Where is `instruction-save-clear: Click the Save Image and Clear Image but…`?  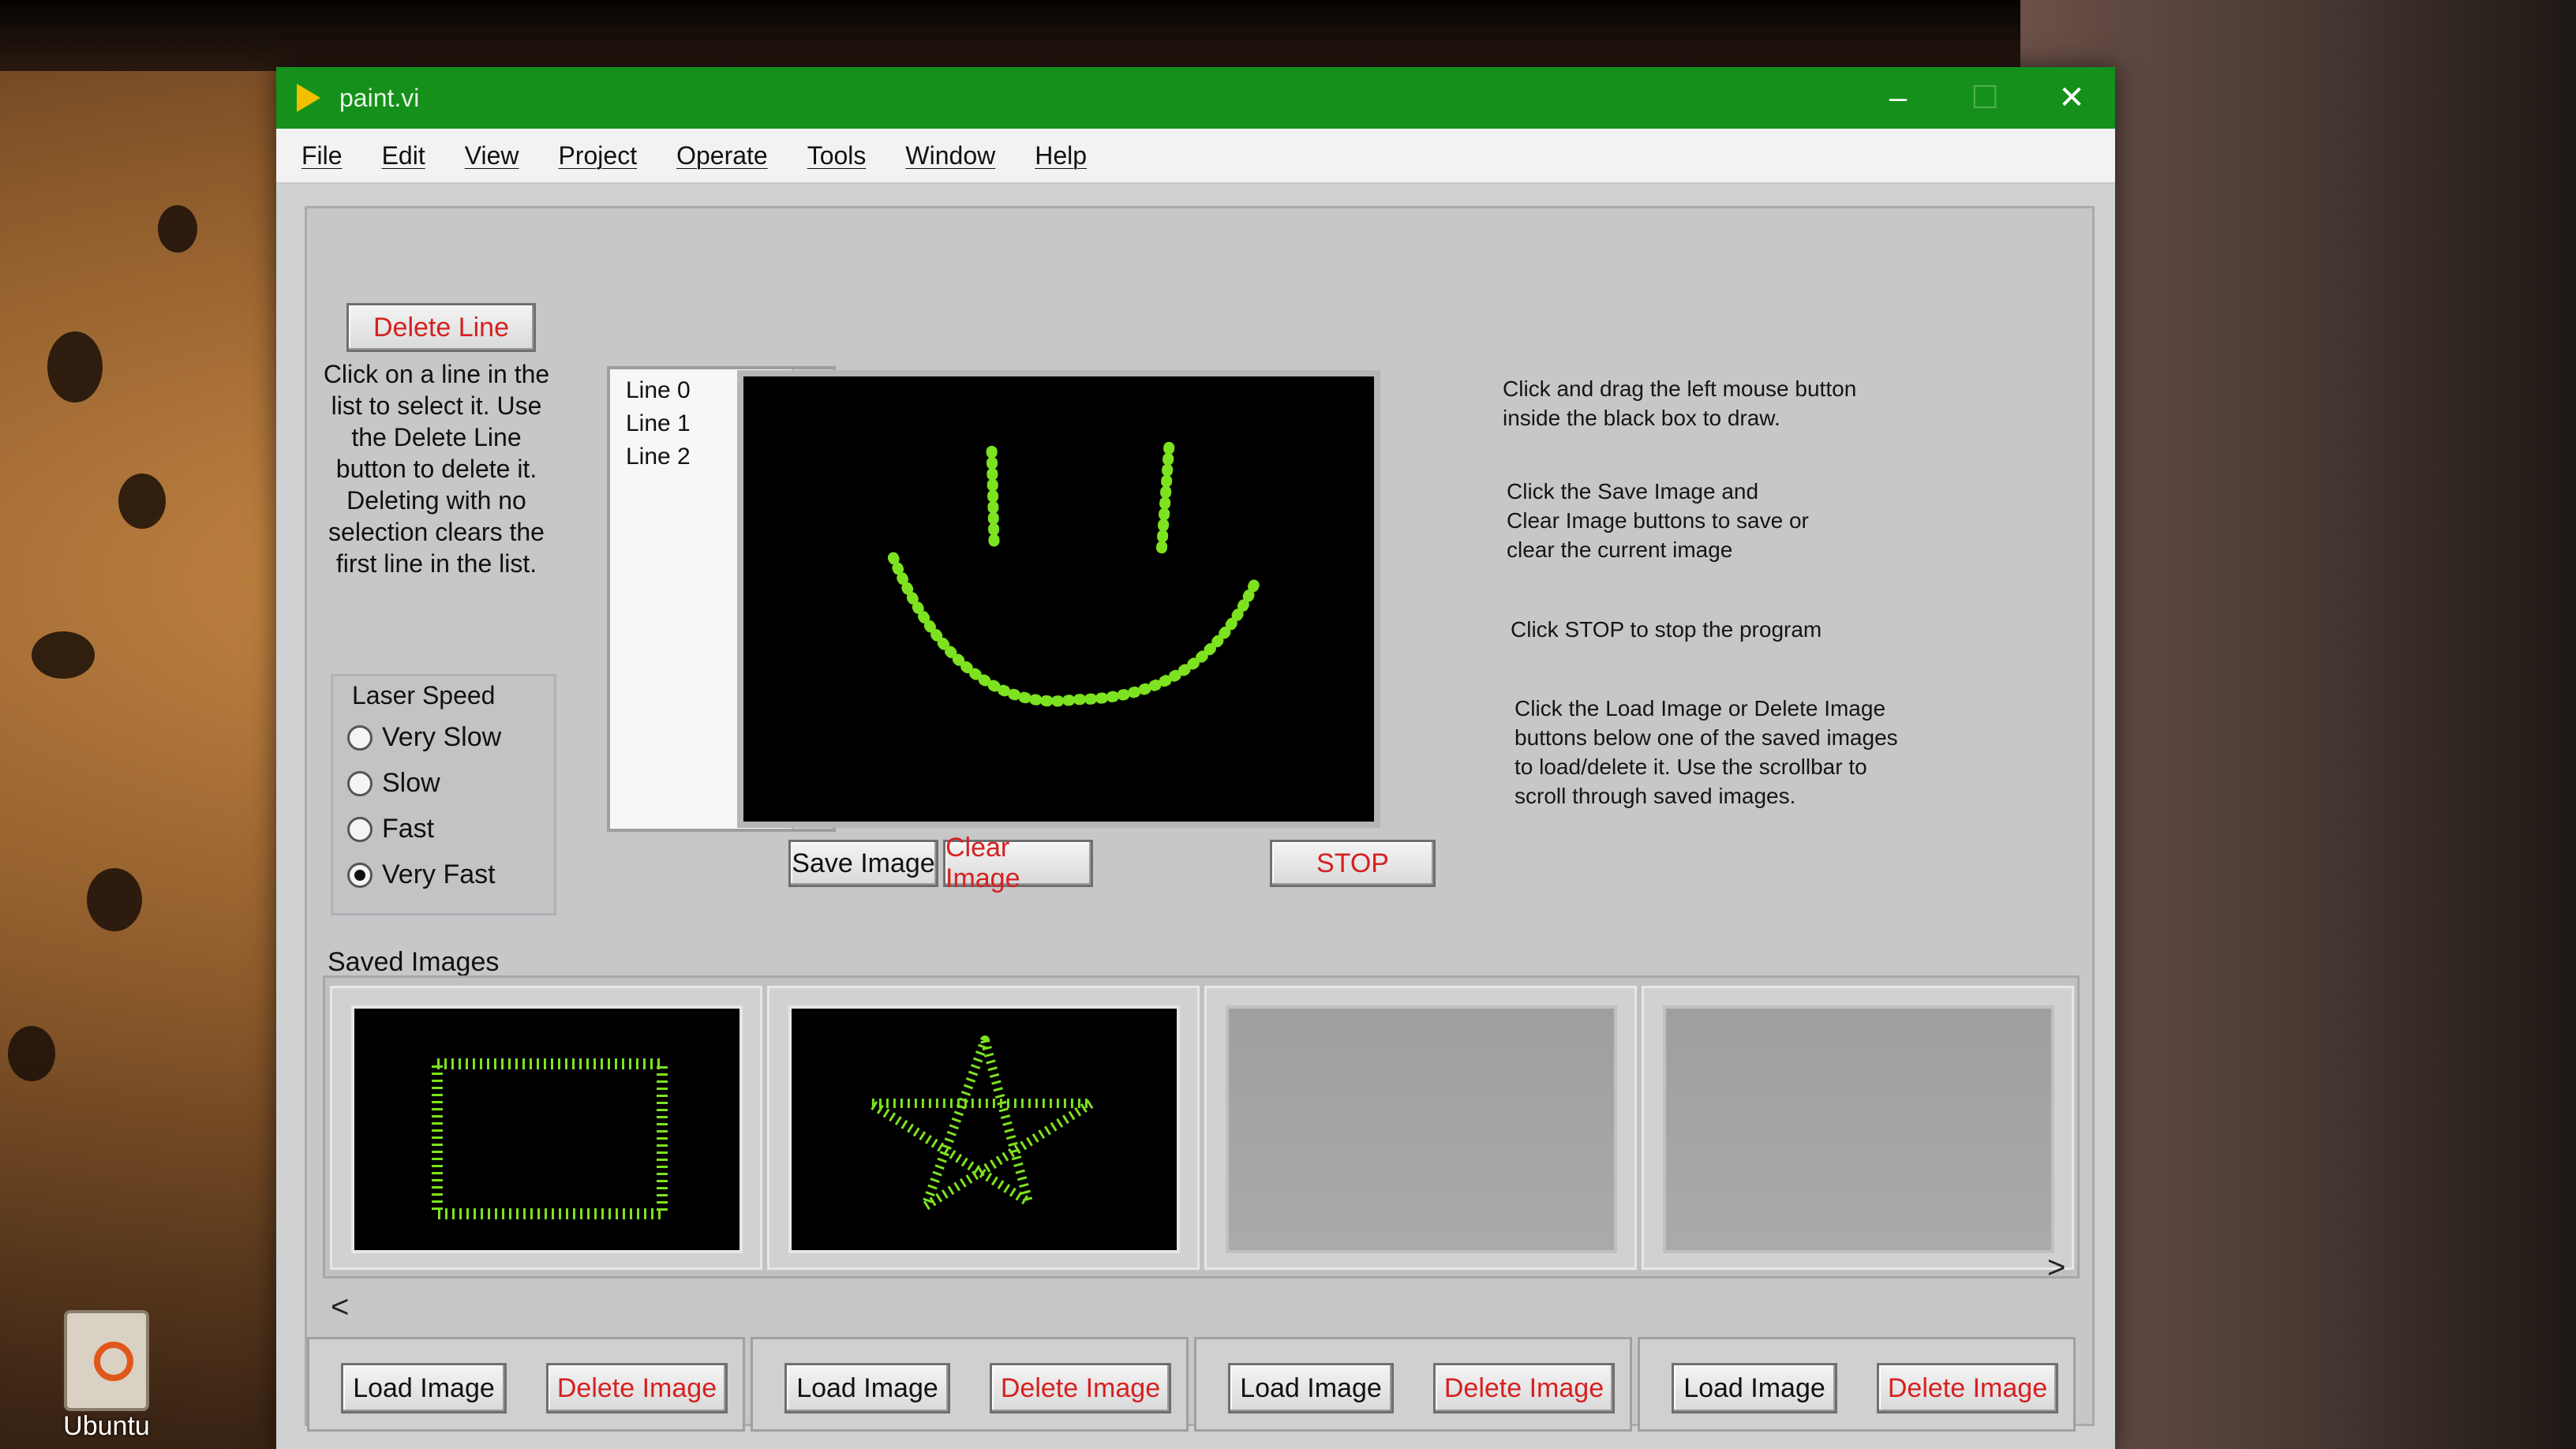
instruction-save-clear: Click the Save Image and Clear Image but… is located at coordinates (1658, 520).